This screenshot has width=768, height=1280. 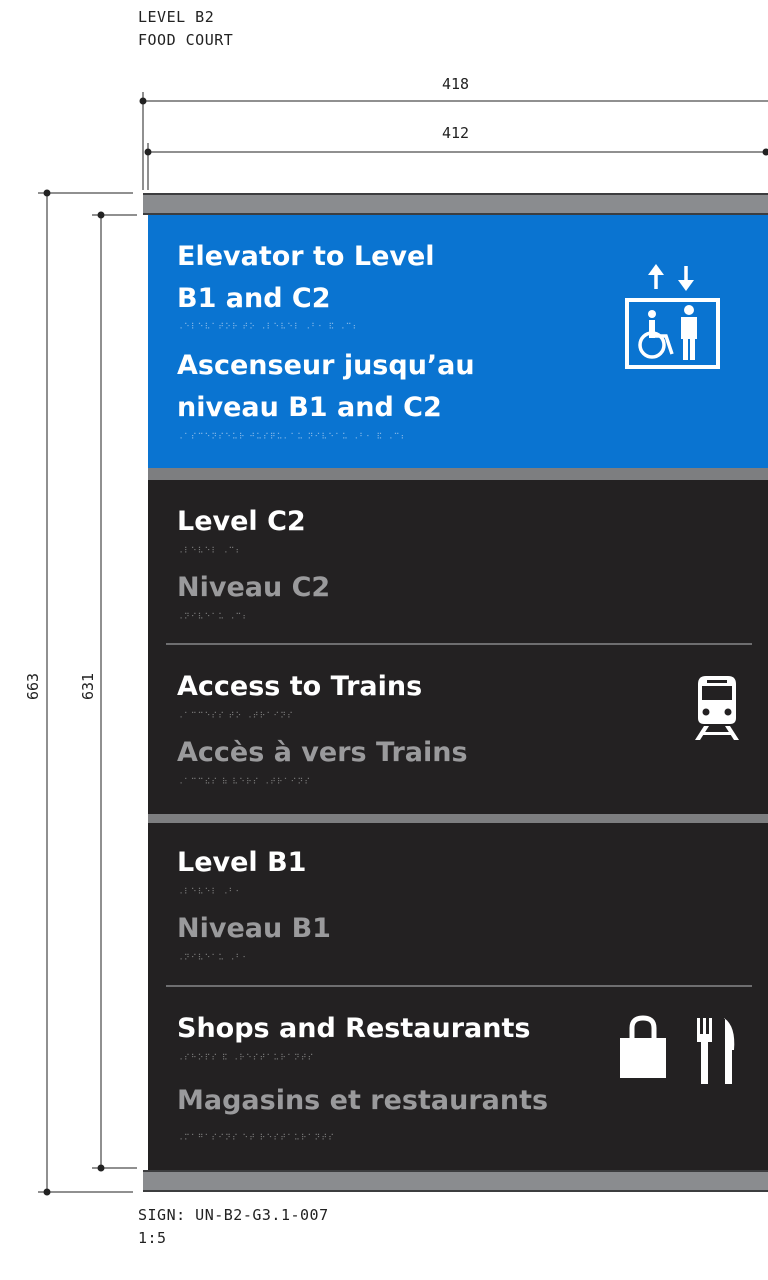 What do you see at coordinates (455, 204) in the screenshot?
I see `top-frame-bar` at bounding box center [455, 204].